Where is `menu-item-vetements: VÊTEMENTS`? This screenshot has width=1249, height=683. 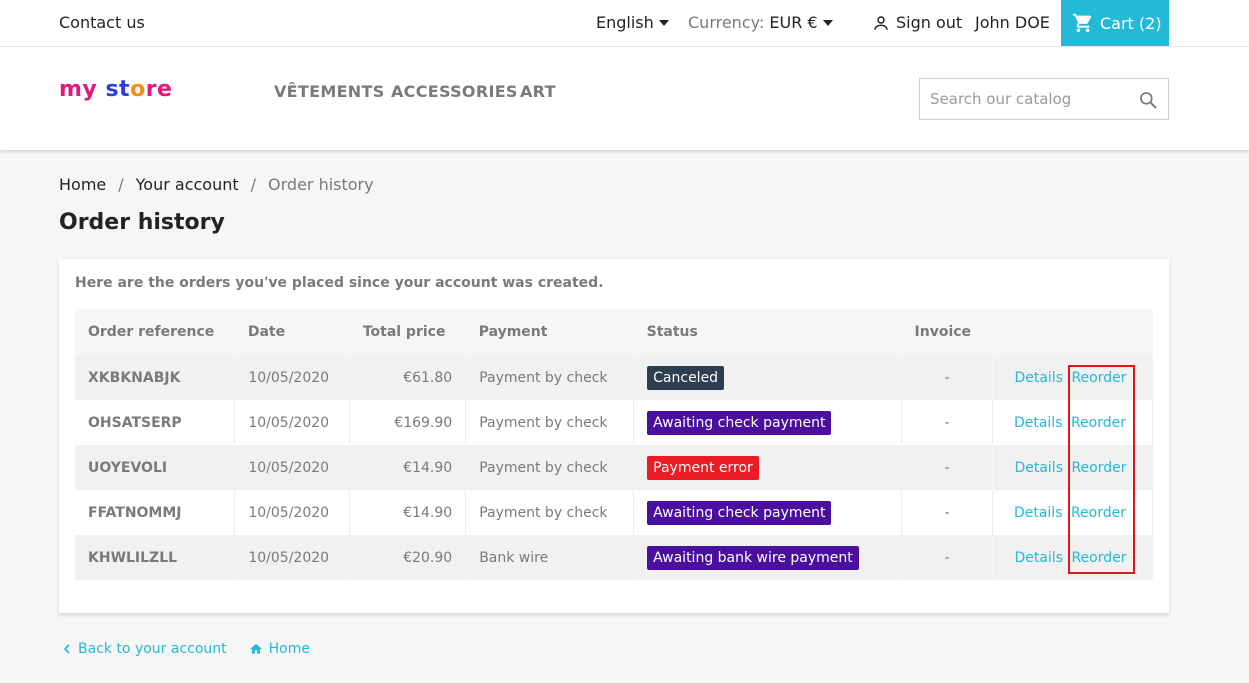 menu-item-vetements: VÊTEMENTS is located at coordinates (329, 91).